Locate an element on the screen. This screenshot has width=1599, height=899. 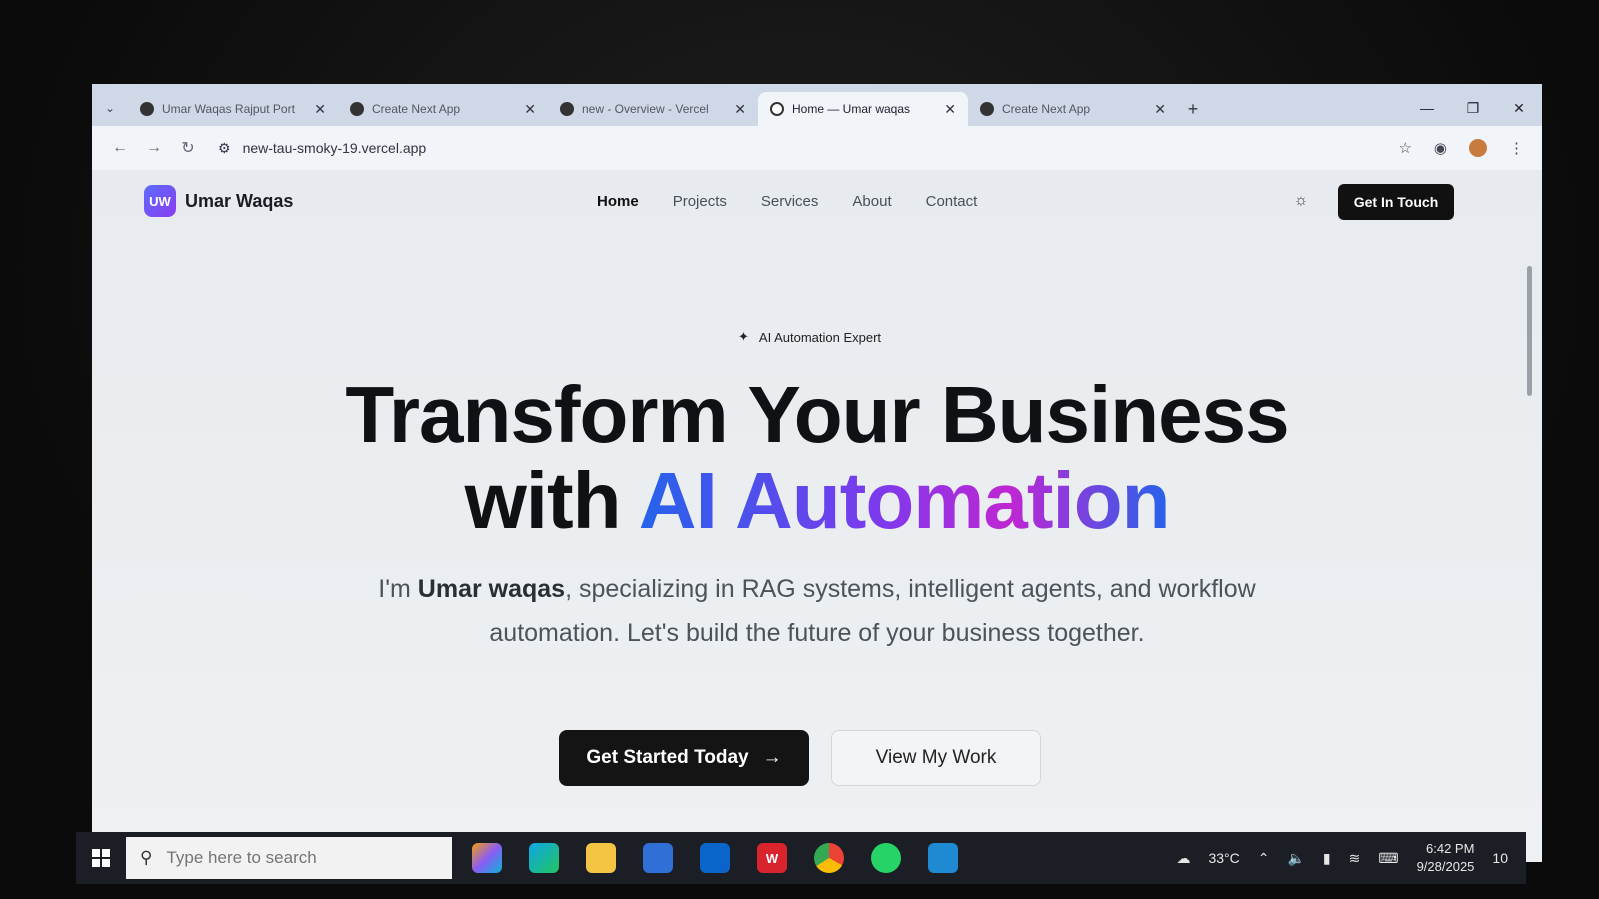
arrow-right-icon: → is located at coordinates (772, 757).